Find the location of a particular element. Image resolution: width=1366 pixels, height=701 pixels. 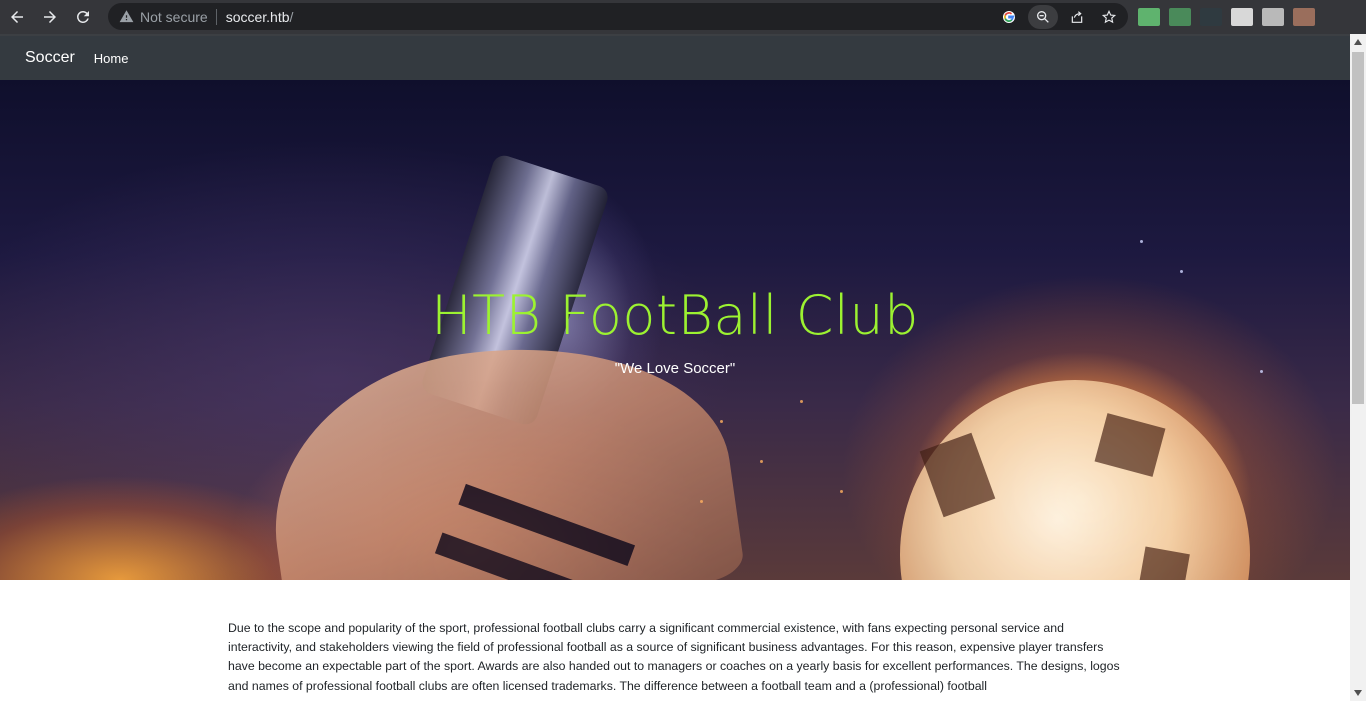

brand-link: Soccer is located at coordinates (50, 58).